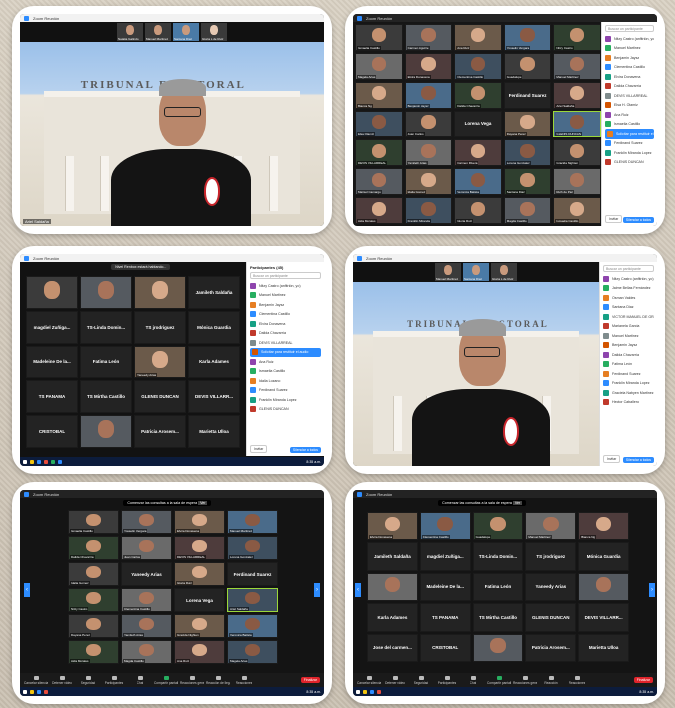  What do you see at coordinates (106, 362) in the screenshot?
I see `video-tile: Fatima León` at bounding box center [106, 362].